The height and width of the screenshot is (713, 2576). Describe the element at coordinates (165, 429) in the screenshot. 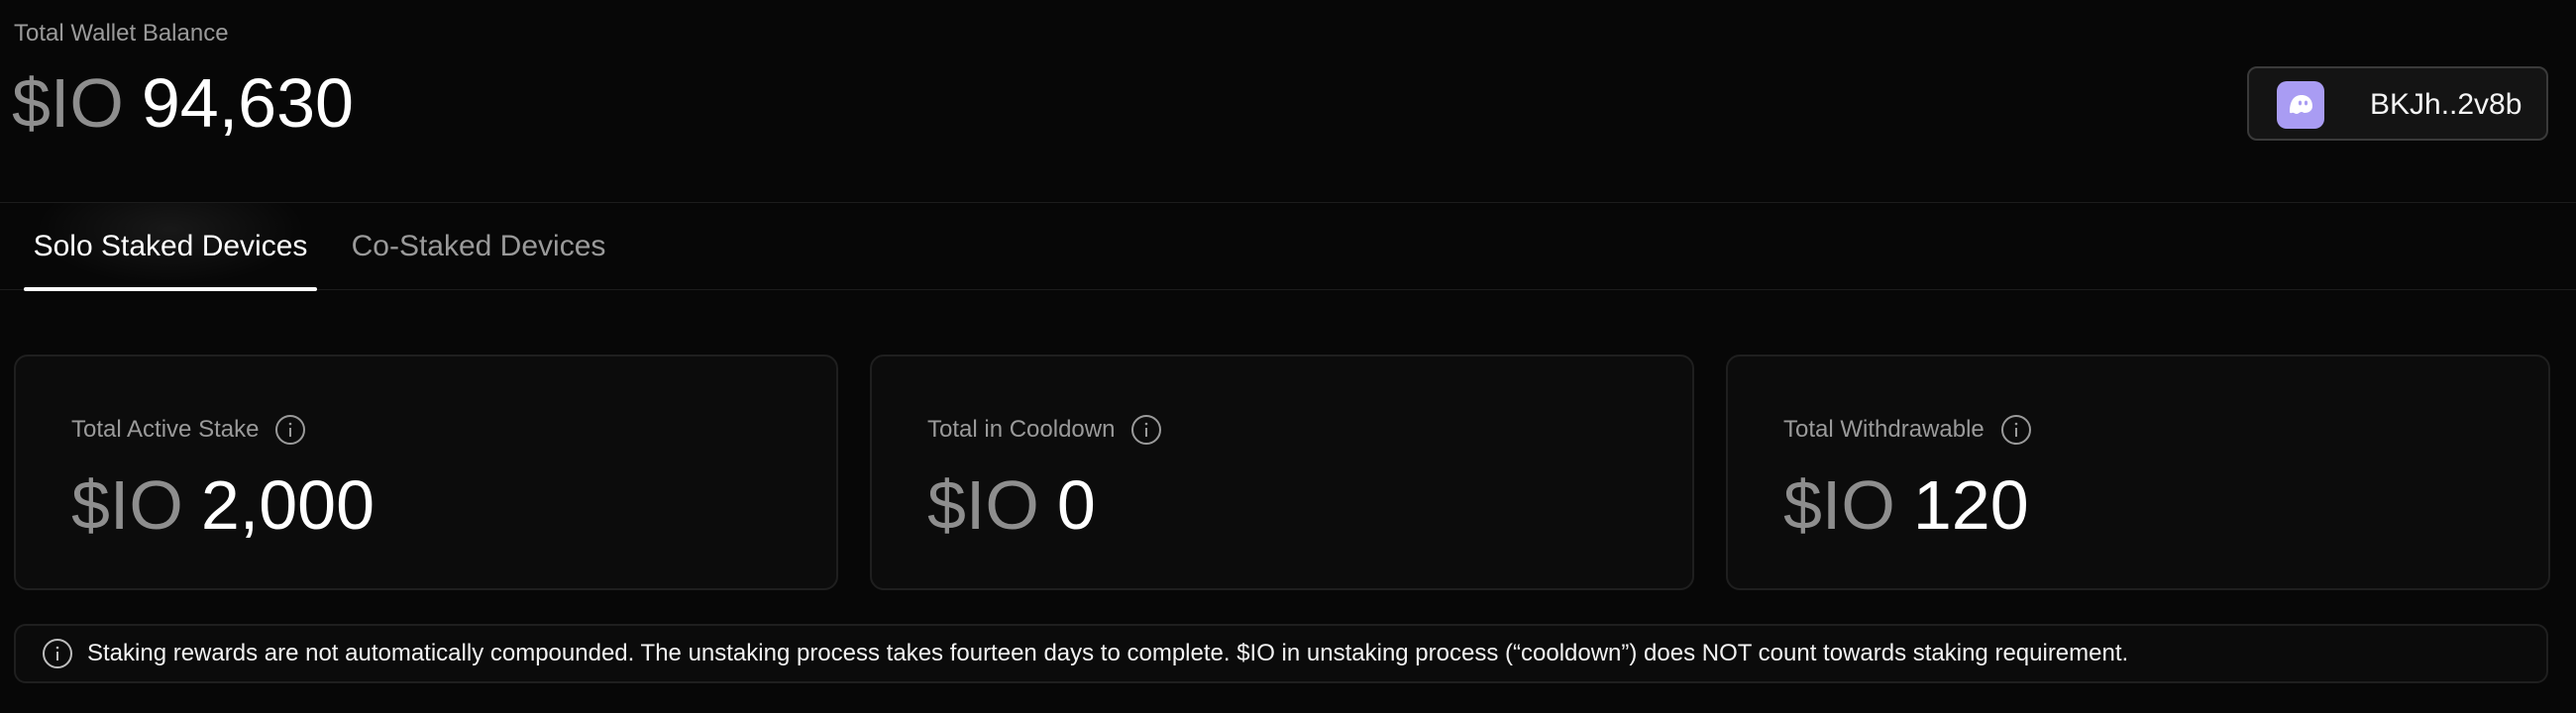

I see `total-active-stake-label: Total Active Stake` at that location.